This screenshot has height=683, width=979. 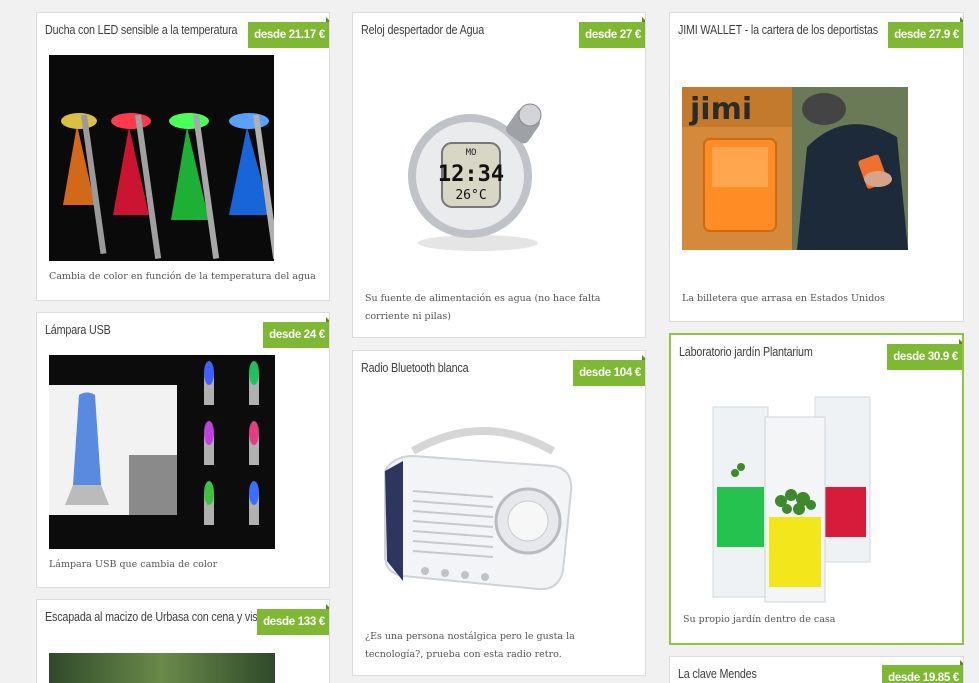 What do you see at coordinates (478, 506) in the screenshot?
I see `product-image-bluetooth-radio` at bounding box center [478, 506].